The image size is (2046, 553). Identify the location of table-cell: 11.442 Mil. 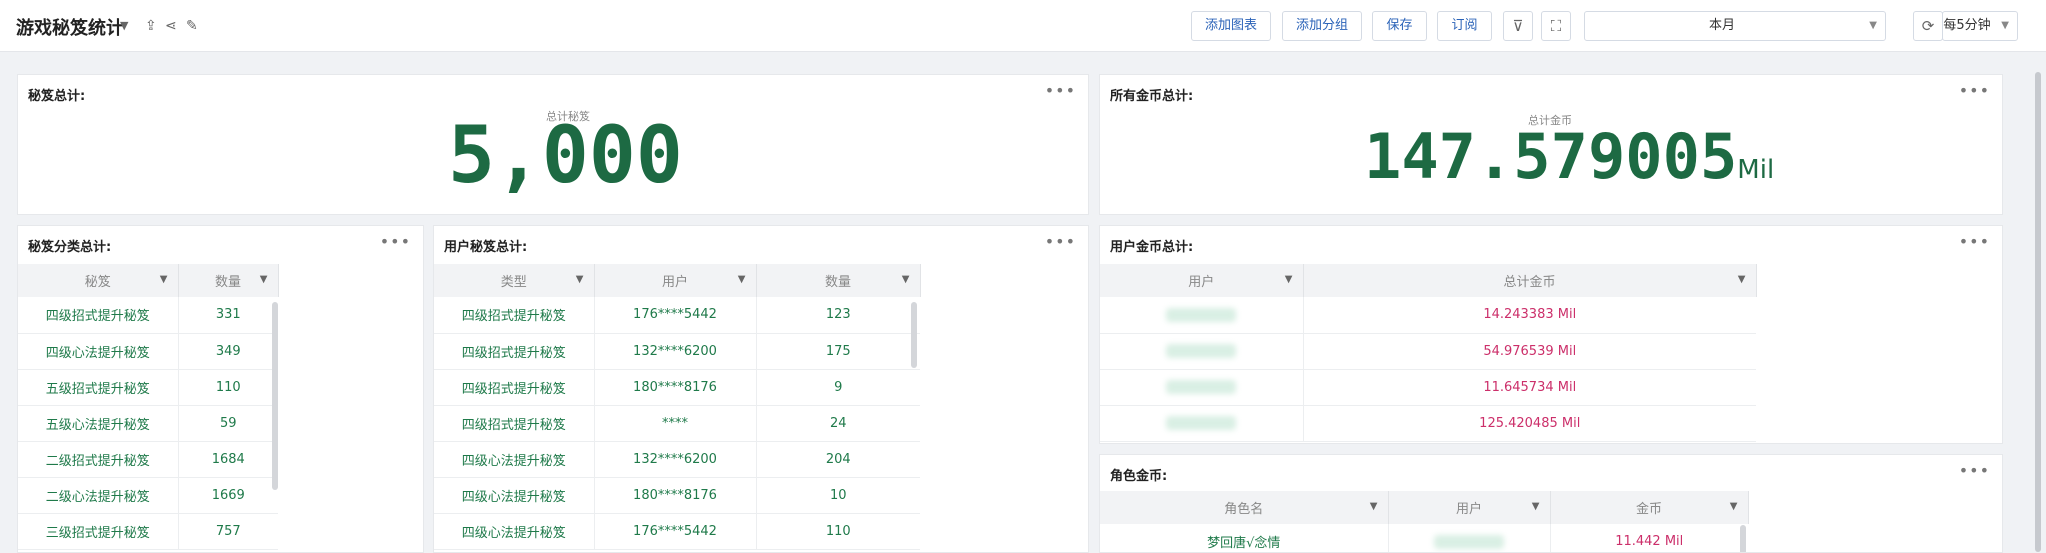
(1649, 538).